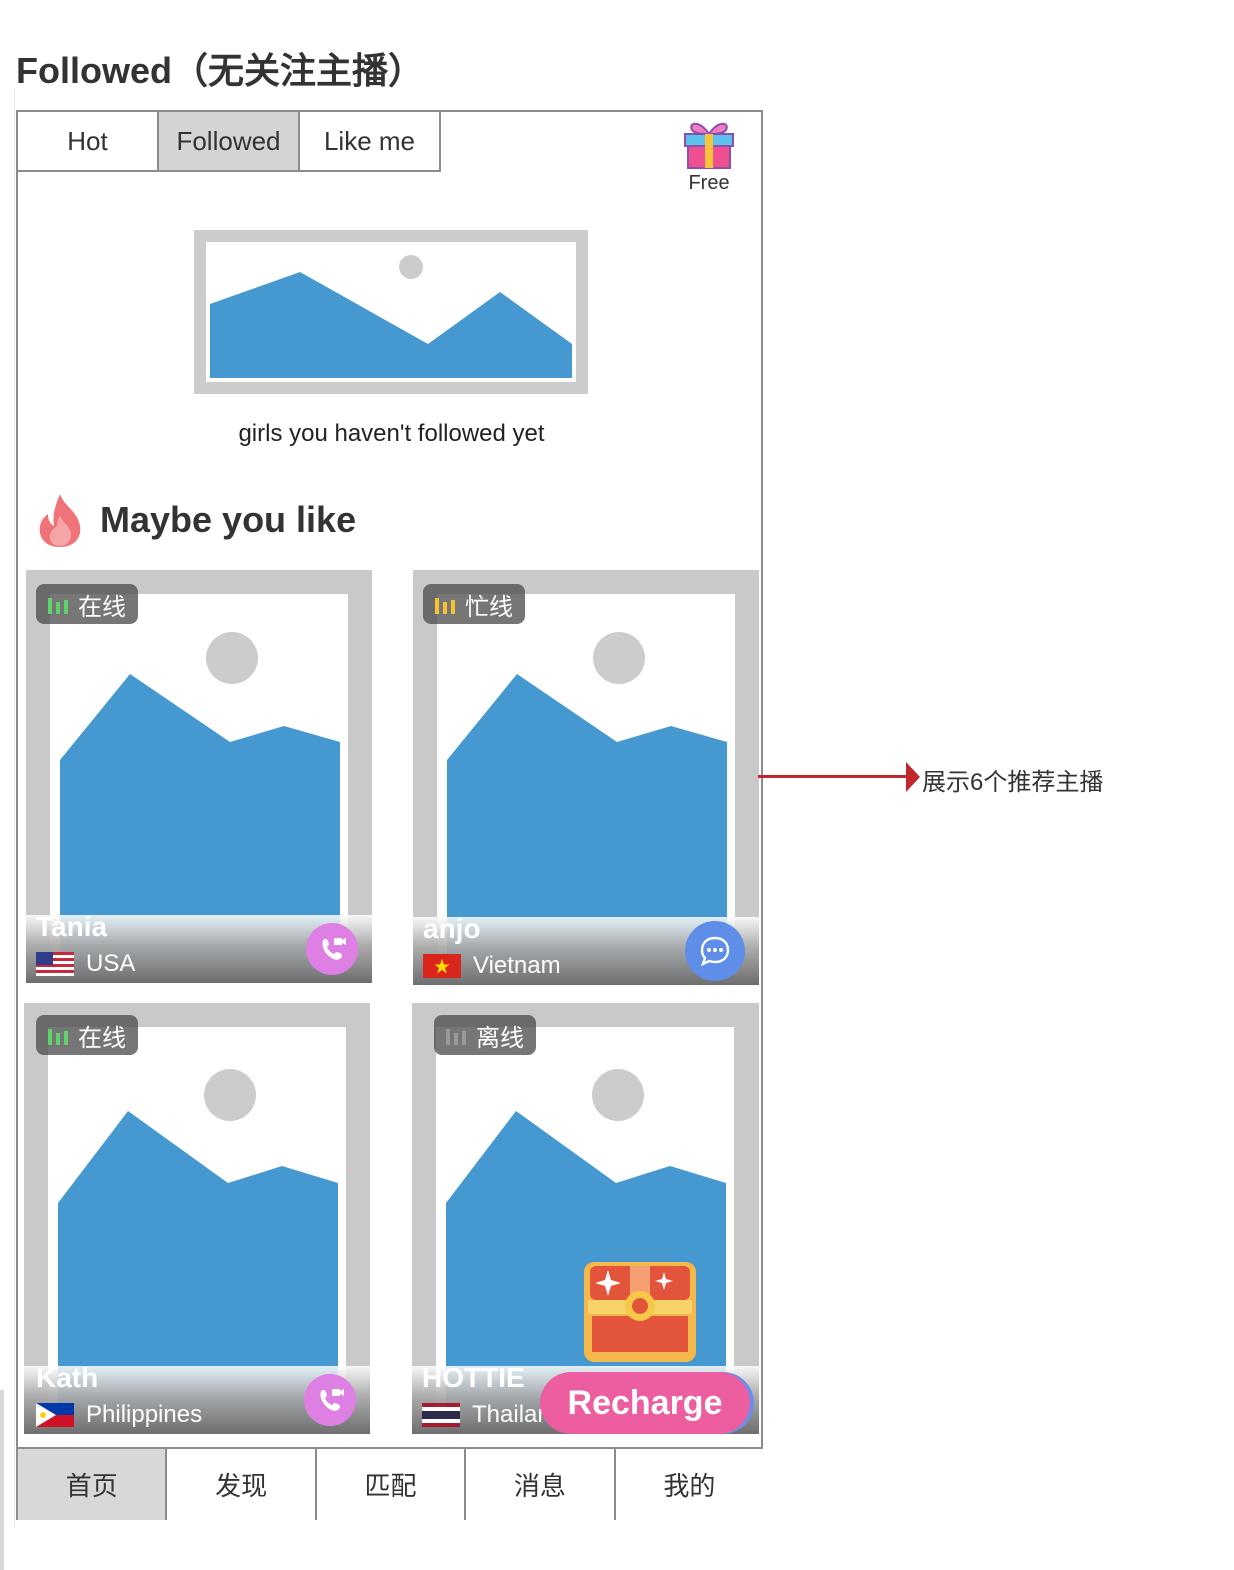 This screenshot has width=1234, height=1570. What do you see at coordinates (242, 1484) in the screenshot?
I see `nav-discover: 发现` at bounding box center [242, 1484].